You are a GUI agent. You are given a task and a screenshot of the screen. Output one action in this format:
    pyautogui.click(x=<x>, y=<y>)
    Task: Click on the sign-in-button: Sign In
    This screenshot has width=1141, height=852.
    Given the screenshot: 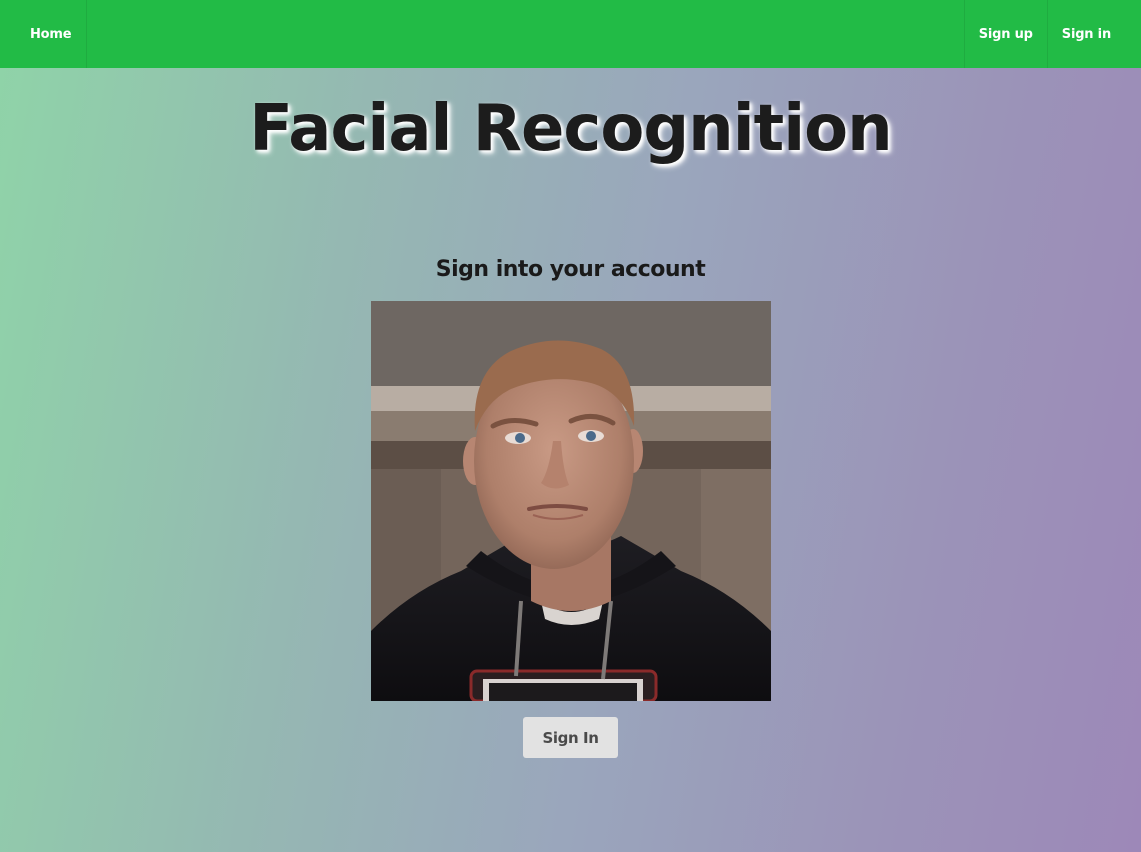 What is the action you would take?
    pyautogui.click(x=570, y=737)
    